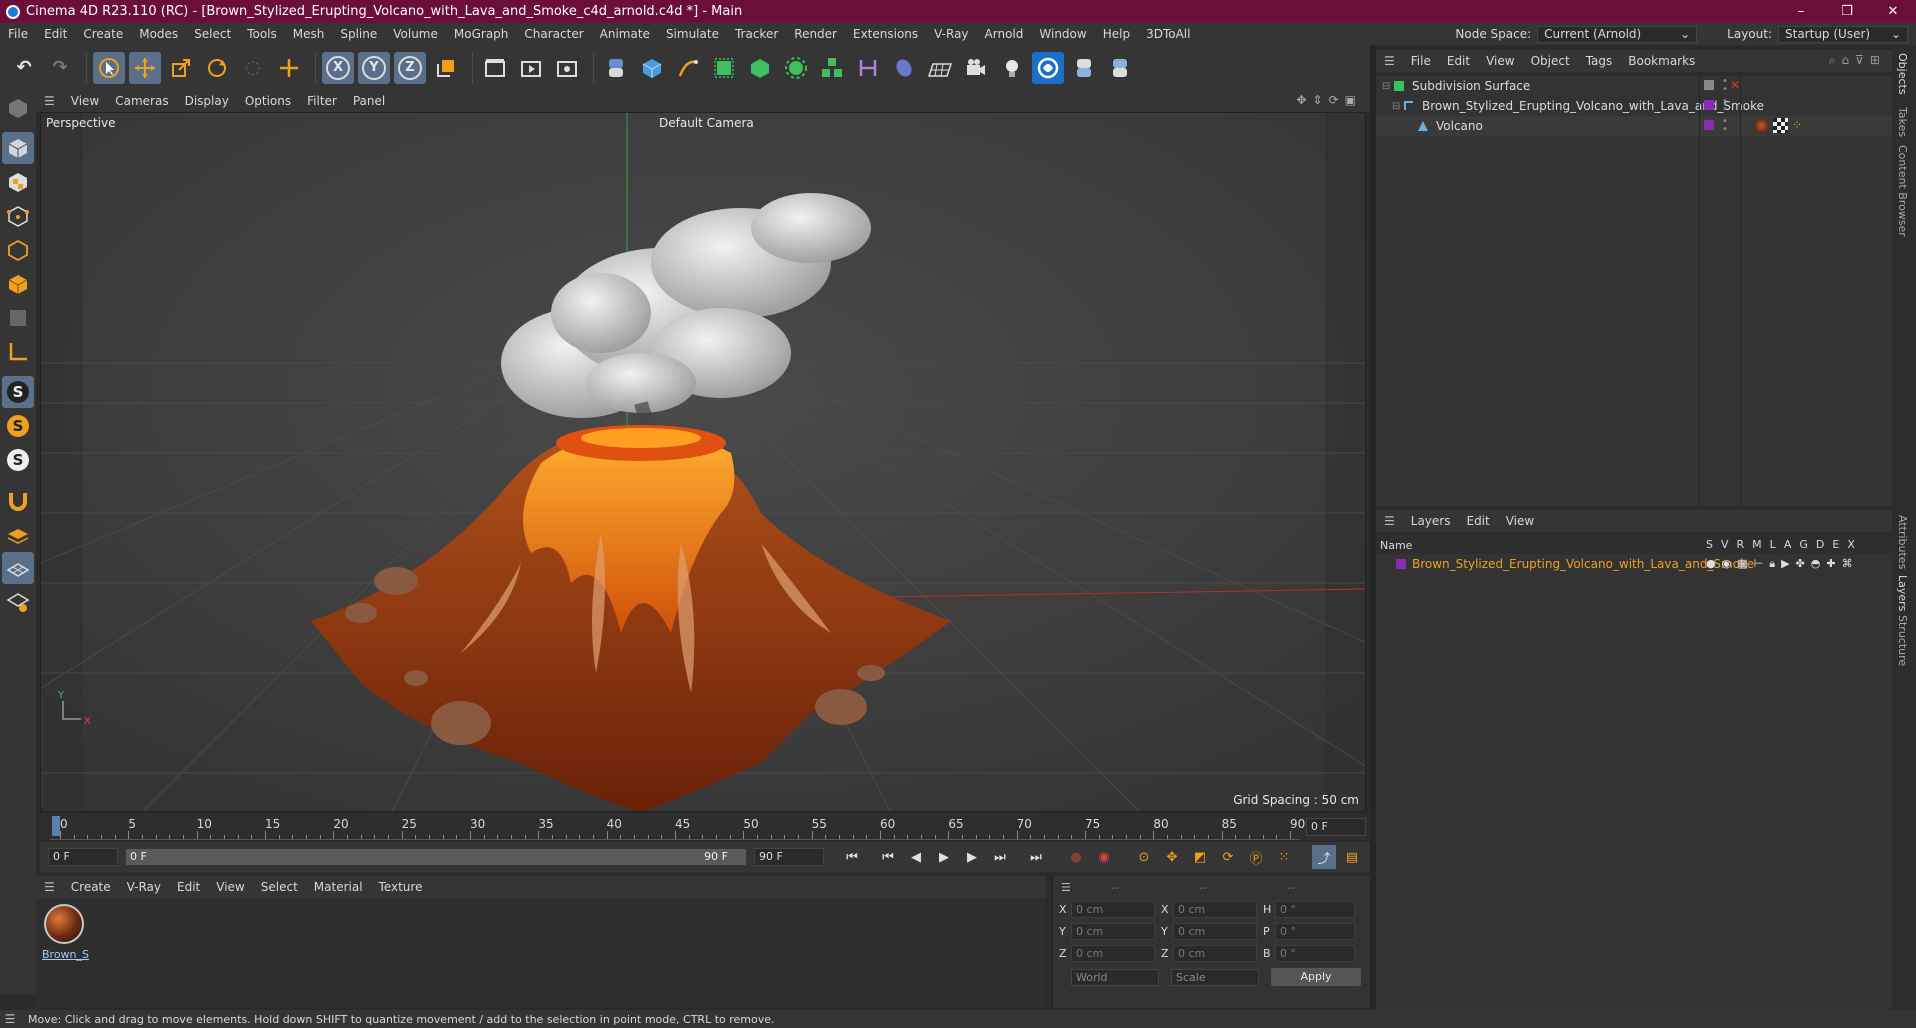  I want to click on manager-tree-icon: ⊢, so click(1759, 564).